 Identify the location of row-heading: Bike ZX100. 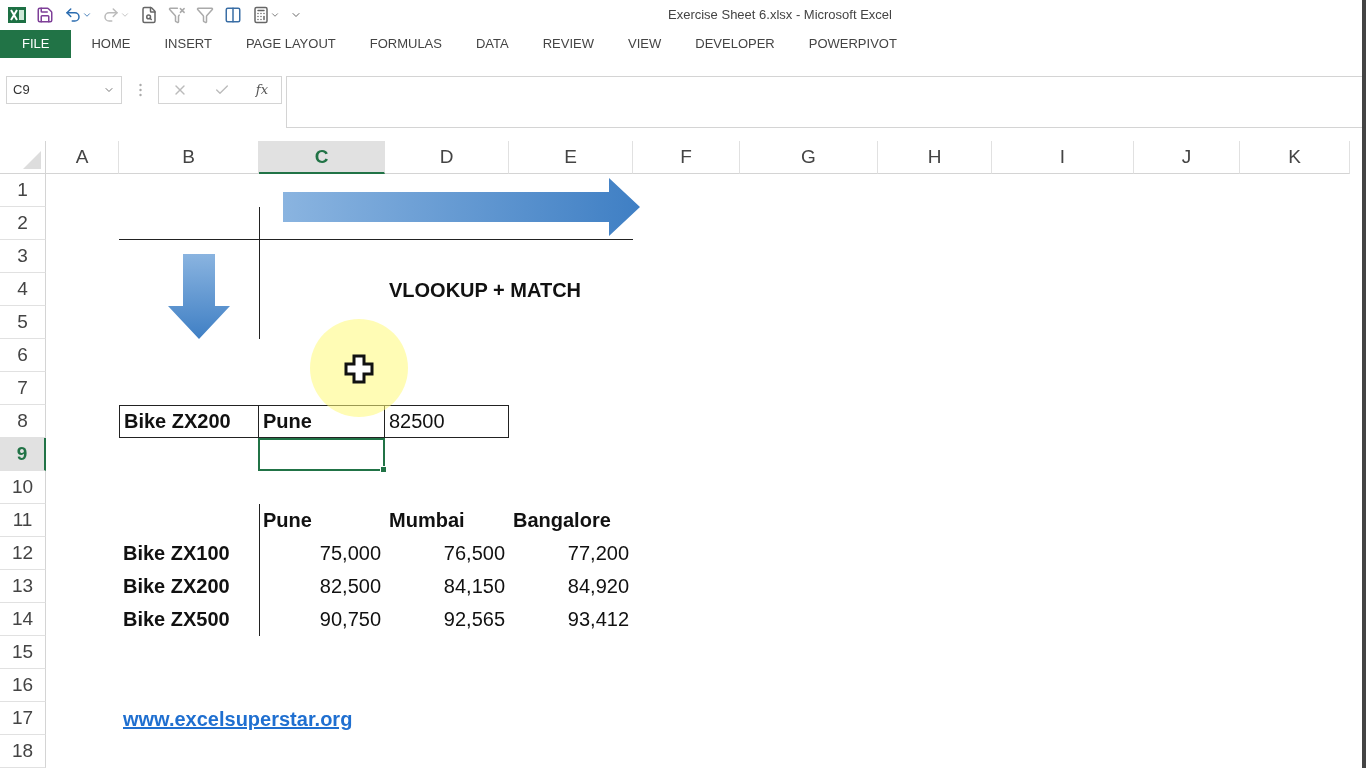
(176, 553).